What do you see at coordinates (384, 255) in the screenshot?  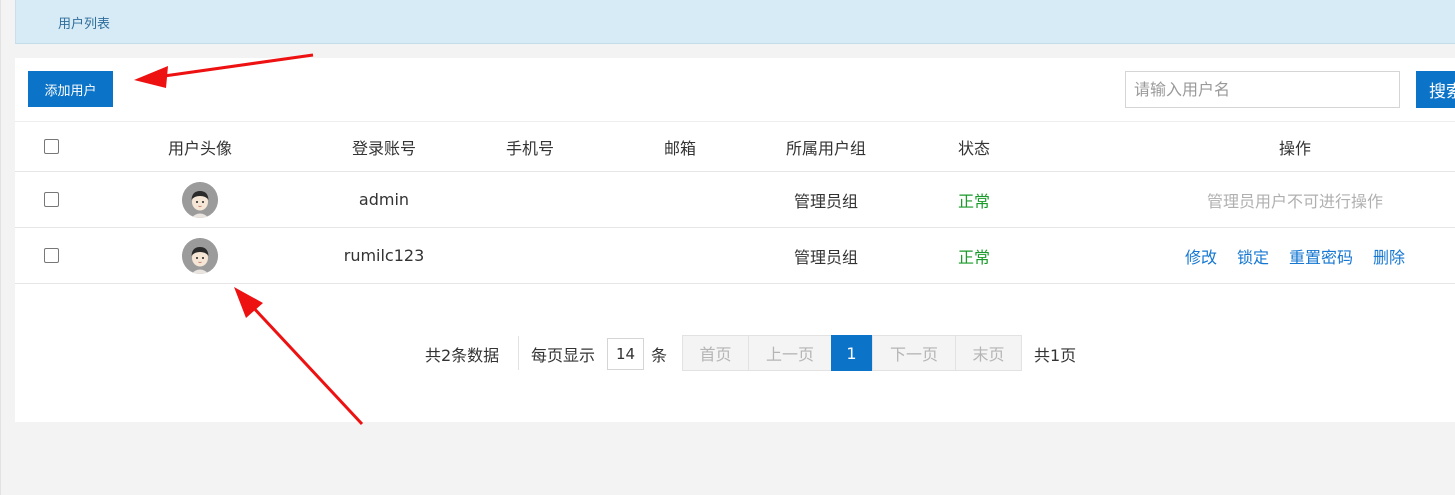 I see `row-login: rumilc123` at bounding box center [384, 255].